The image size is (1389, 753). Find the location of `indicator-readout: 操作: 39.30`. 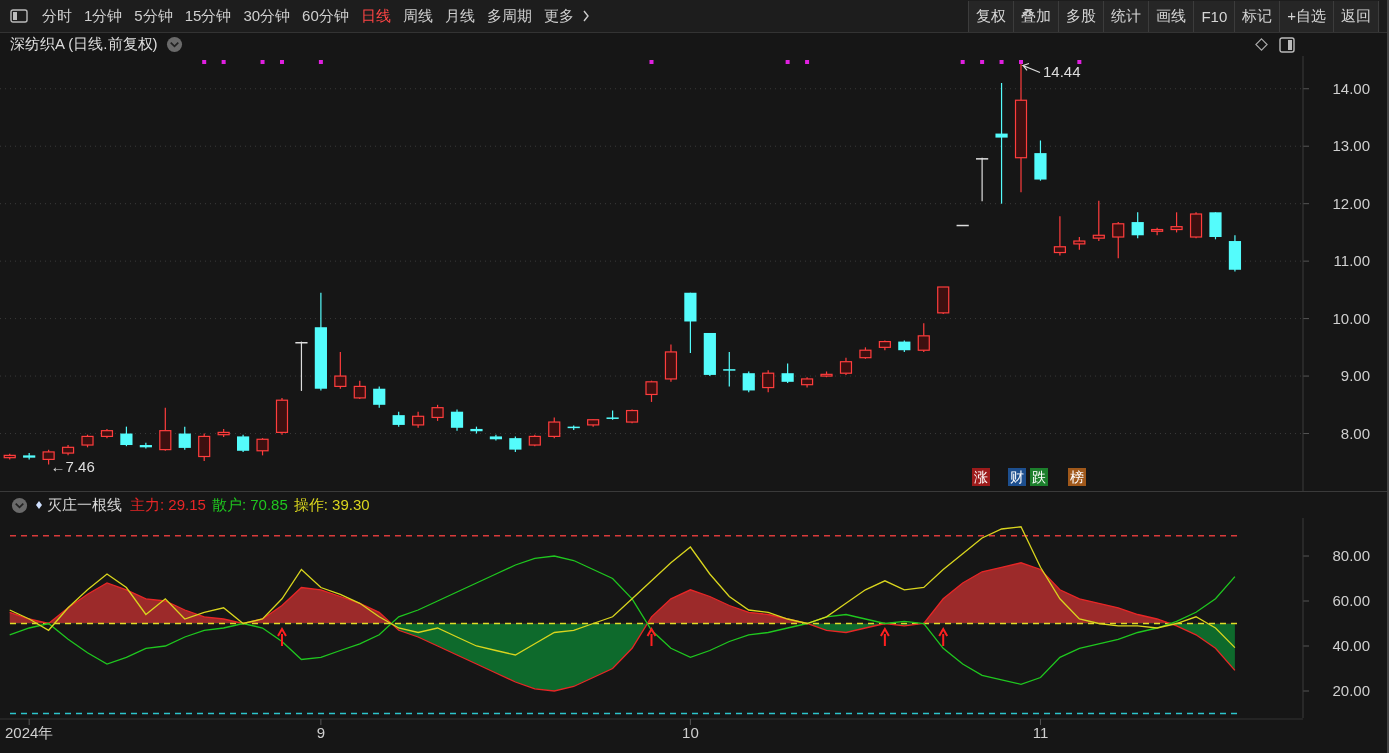

indicator-readout: 操作: 39.30 is located at coordinates (331, 505).